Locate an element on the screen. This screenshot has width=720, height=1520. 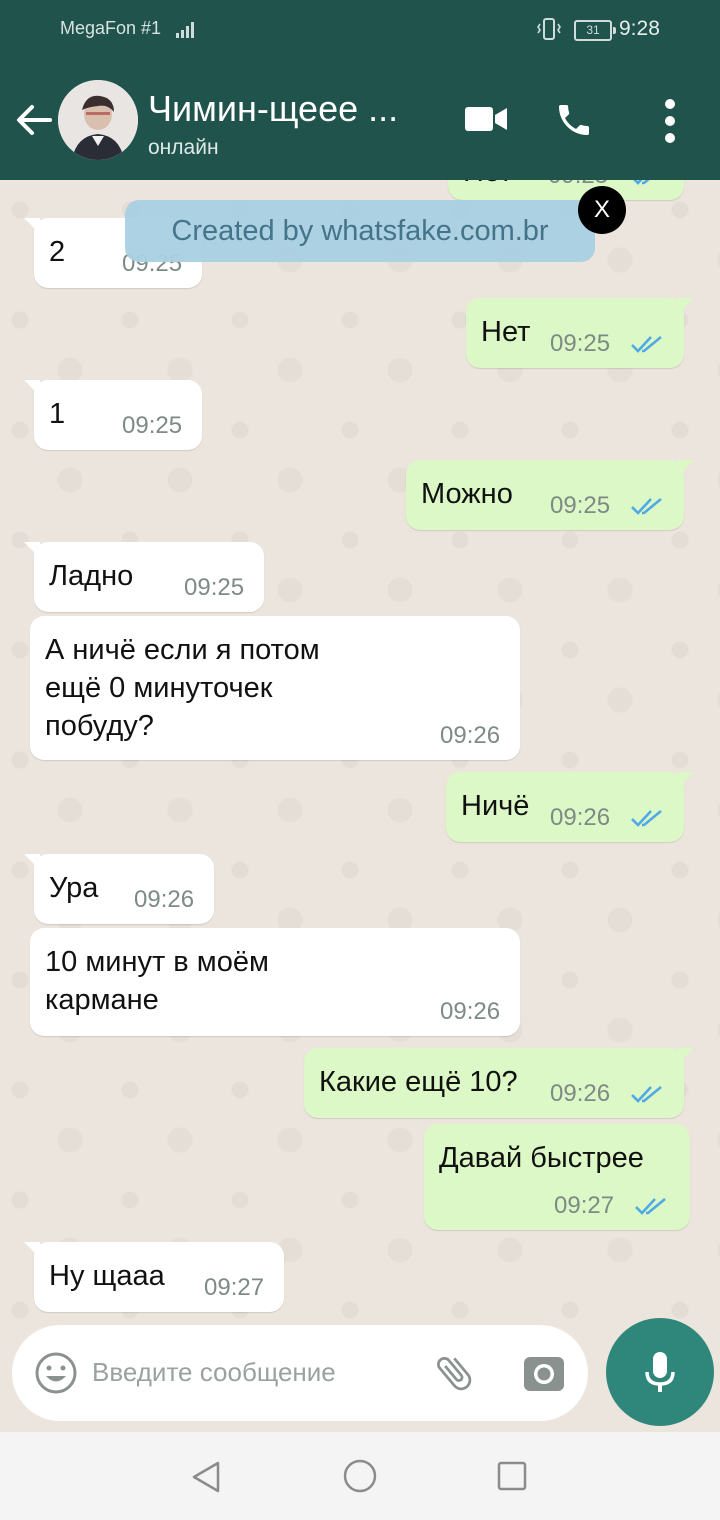
more-vert-icon is located at coordinates (670, 121).